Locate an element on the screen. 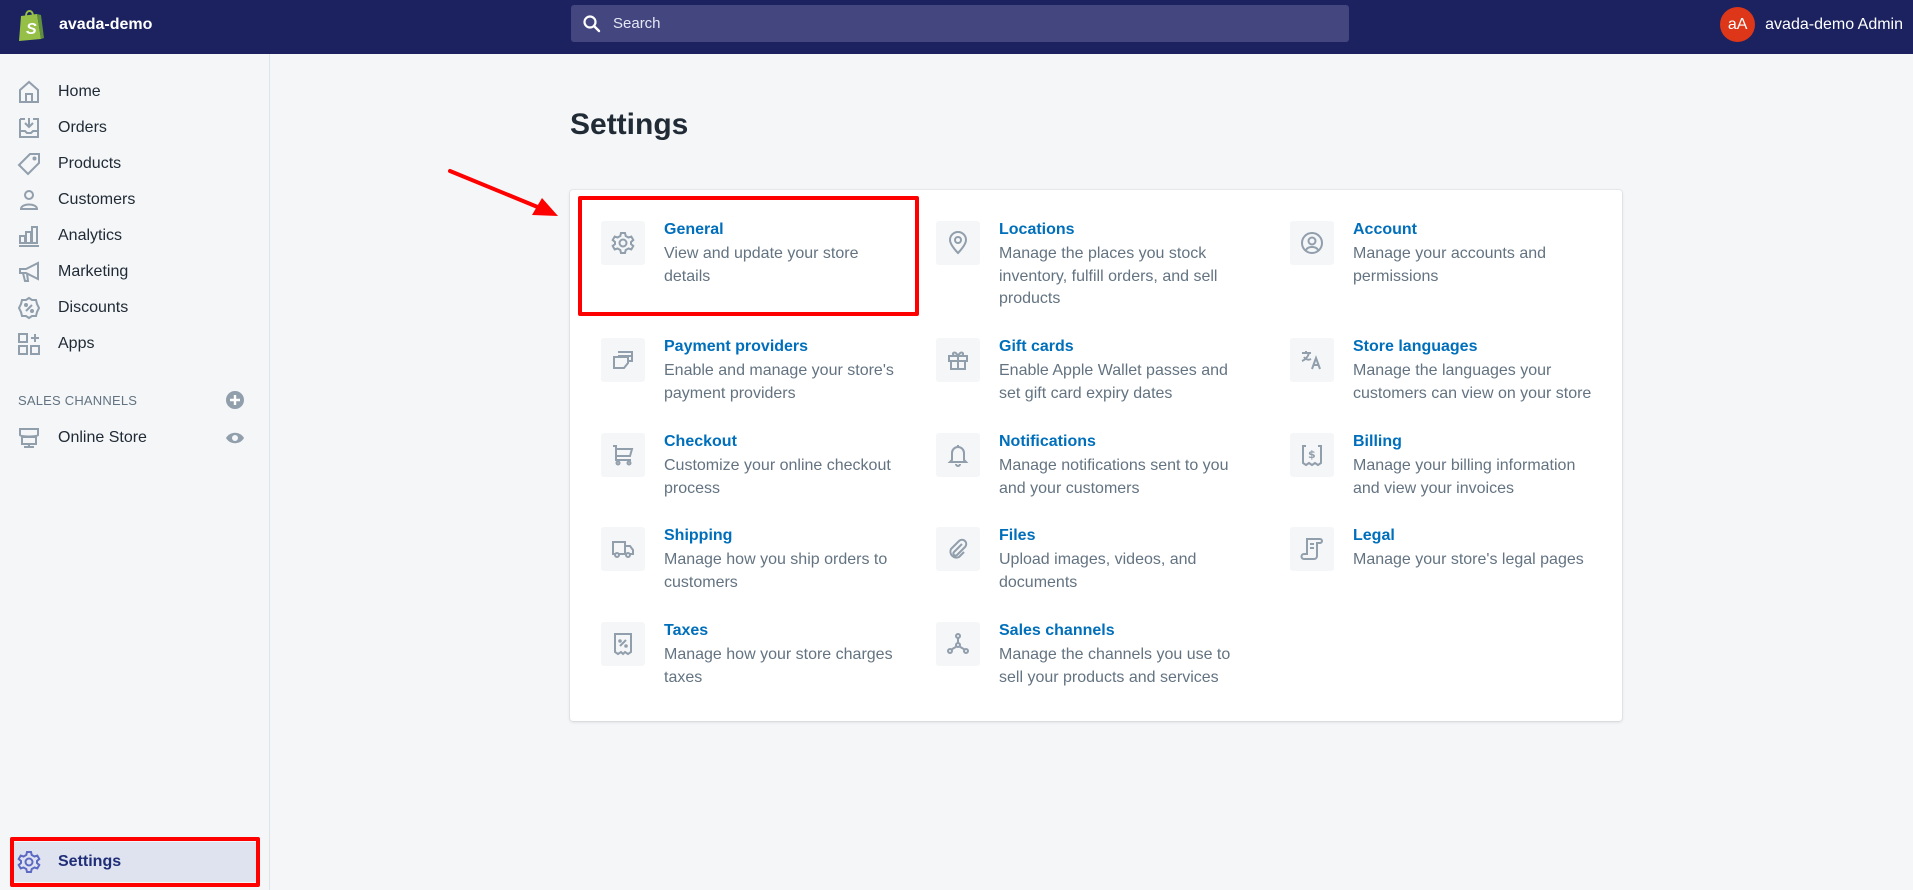 Image resolution: width=1913 pixels, height=890 pixels. sidebar-item-label: Discounts is located at coordinates (93, 307).